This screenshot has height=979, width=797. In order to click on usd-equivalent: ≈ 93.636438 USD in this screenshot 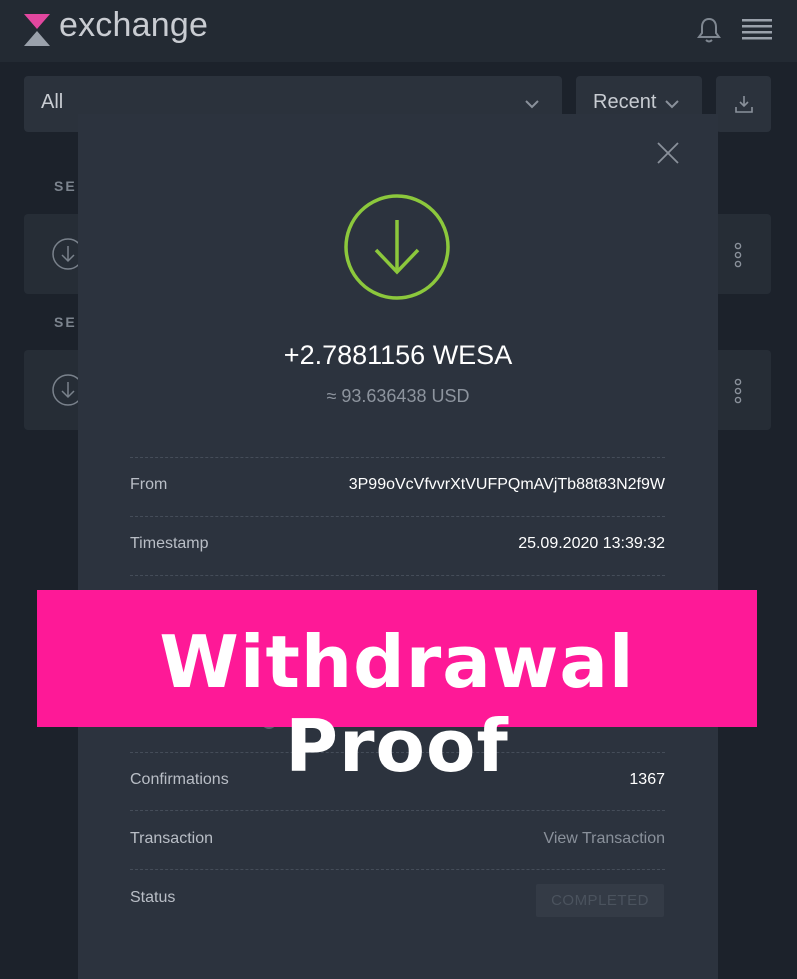, I will do `click(398, 396)`.